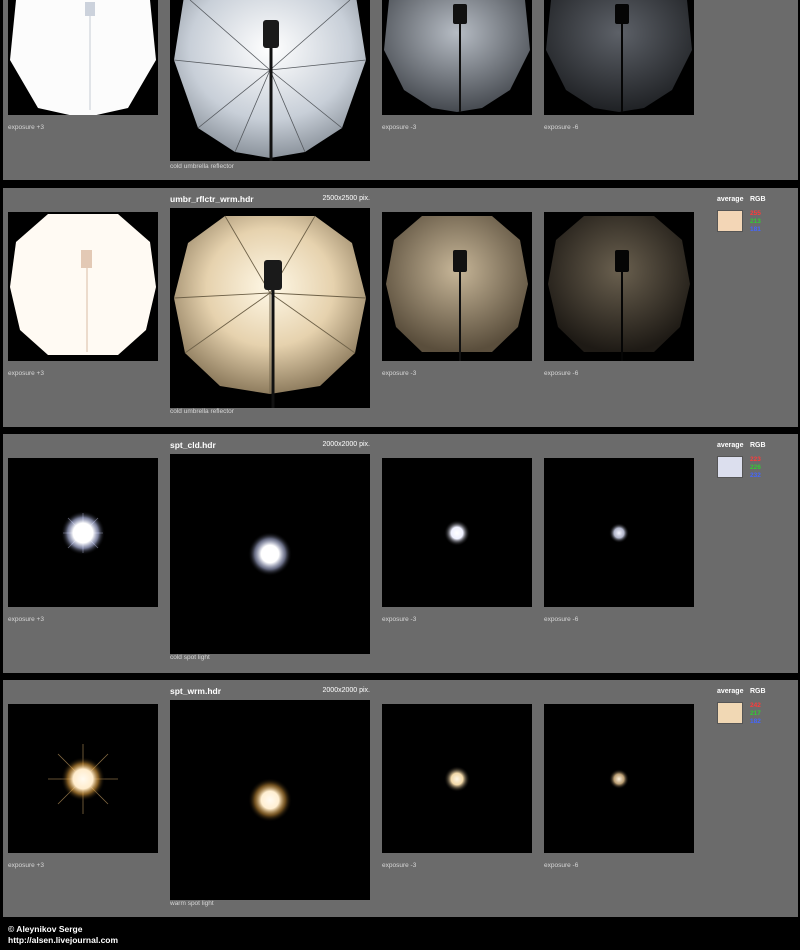 The width and height of the screenshot is (800, 950). Describe the element at coordinates (619, 532) in the screenshot. I see `thumb-spot-cold-exposure-minus6` at that location.